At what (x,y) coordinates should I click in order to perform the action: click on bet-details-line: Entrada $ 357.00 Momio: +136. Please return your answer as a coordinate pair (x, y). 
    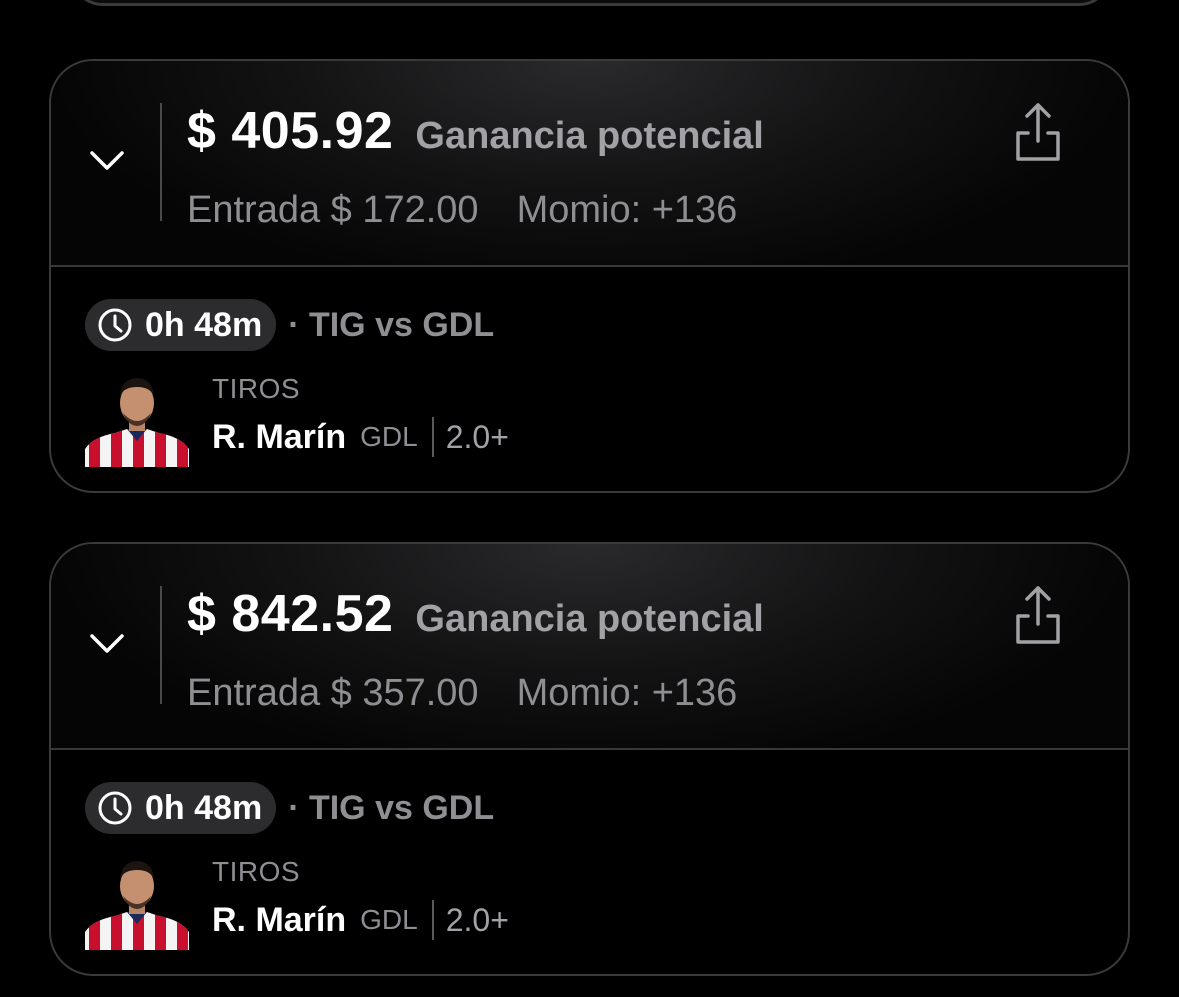
    Looking at the image, I should click on (462, 693).